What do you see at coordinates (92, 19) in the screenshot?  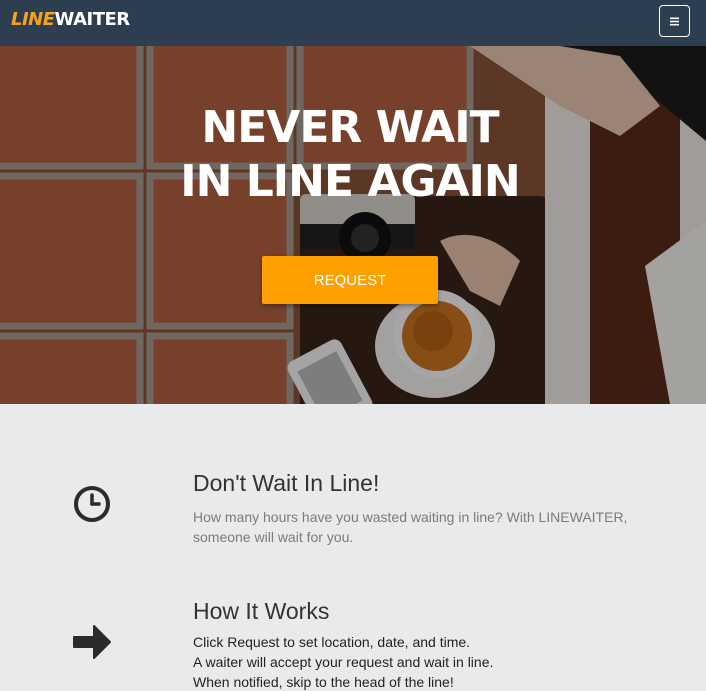 I see `brand-part-waiter: WAITER` at bounding box center [92, 19].